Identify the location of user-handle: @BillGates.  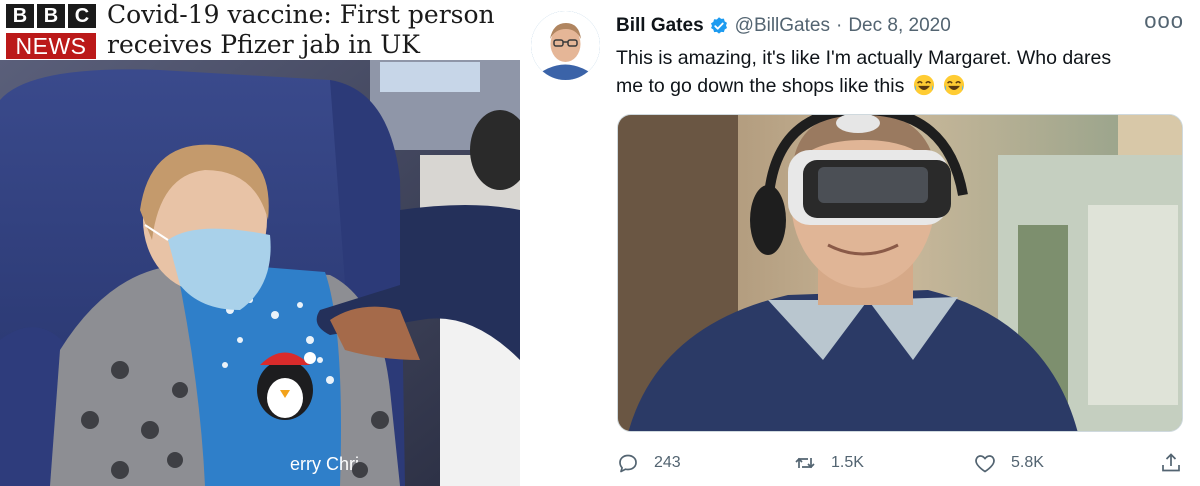
(782, 26).